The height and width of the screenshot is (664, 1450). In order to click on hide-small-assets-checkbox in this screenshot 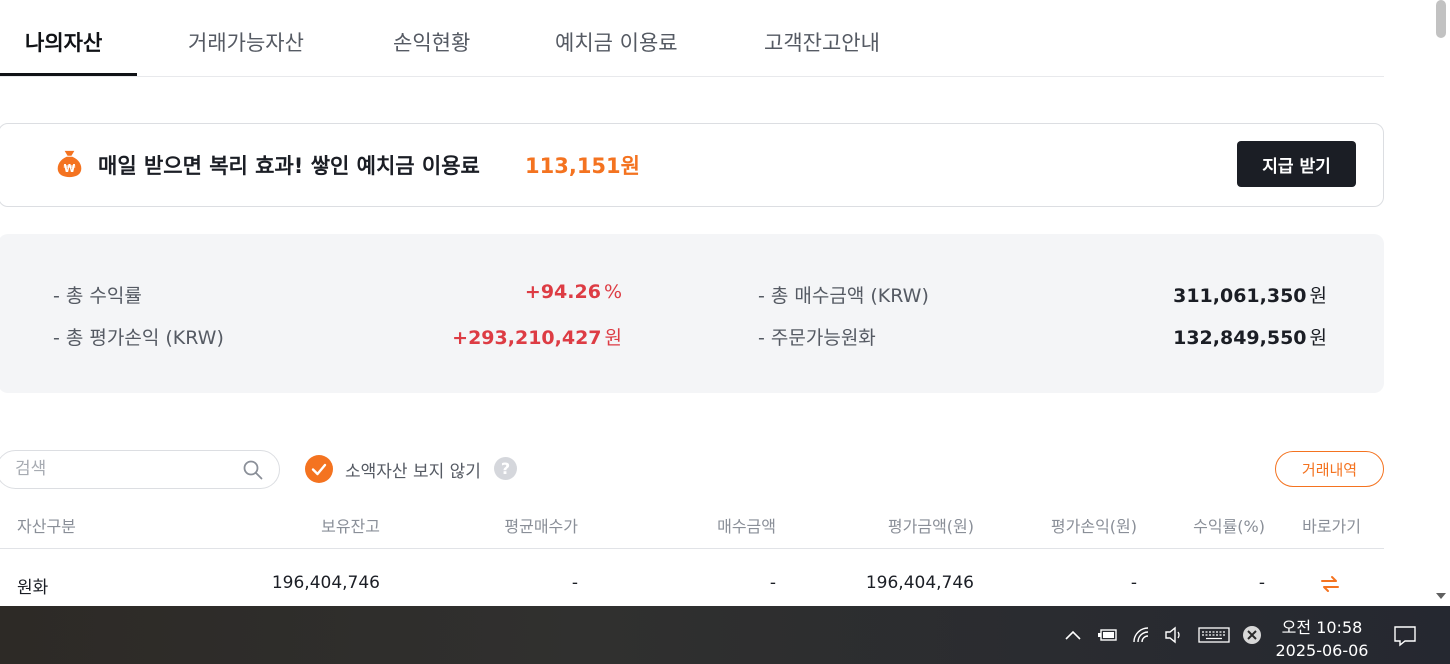, I will do `click(319, 469)`.